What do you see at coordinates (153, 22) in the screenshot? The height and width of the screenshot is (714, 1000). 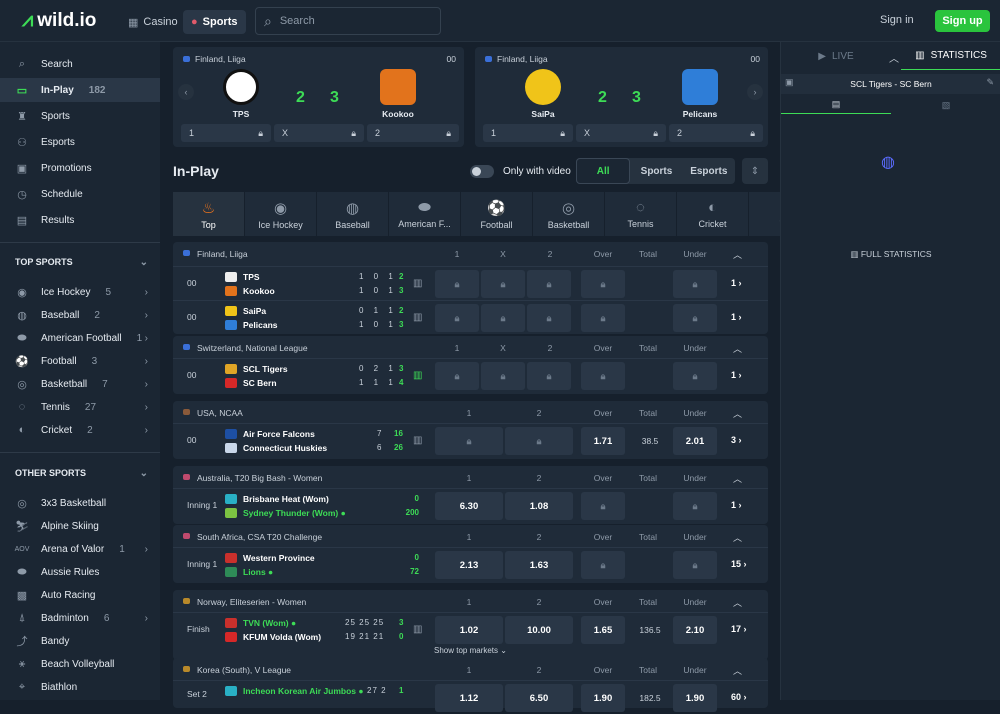 I see `tab-casino: ▦Casino` at bounding box center [153, 22].